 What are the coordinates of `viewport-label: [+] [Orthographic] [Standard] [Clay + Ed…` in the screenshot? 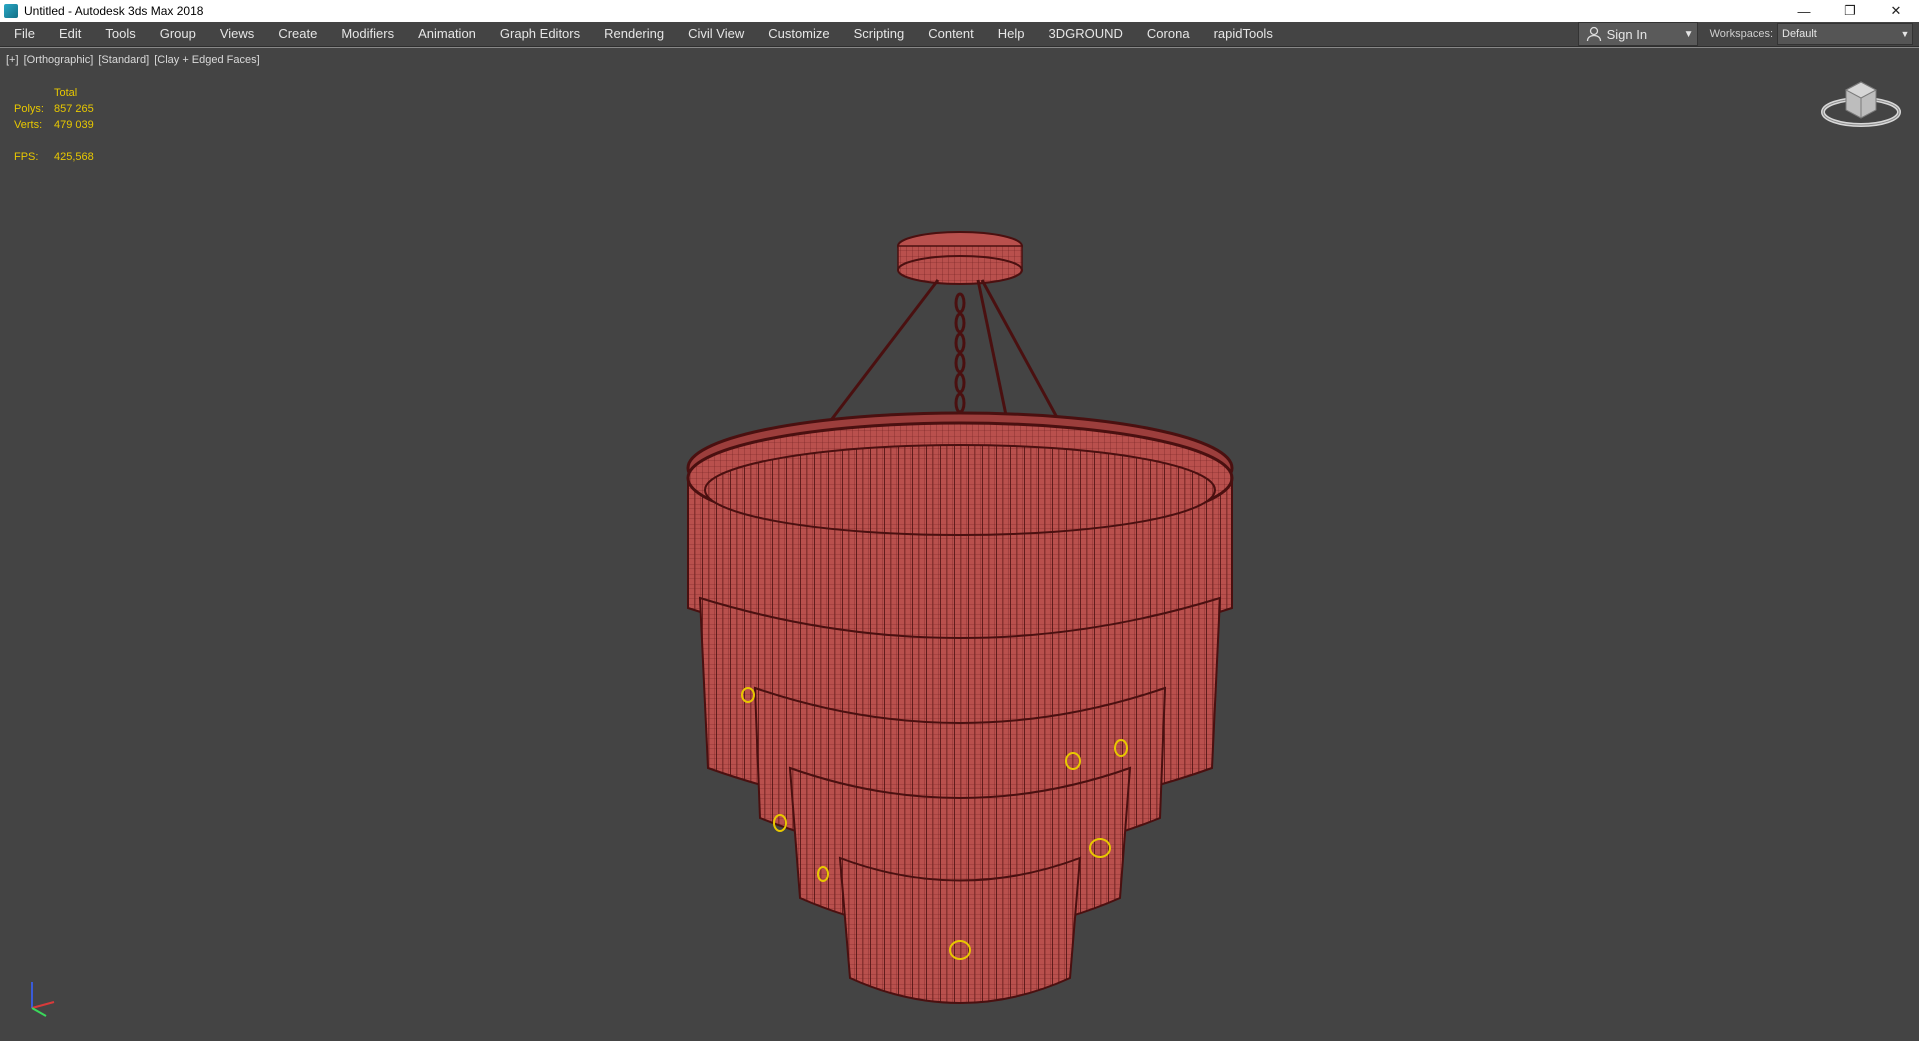 It's located at (134, 60).